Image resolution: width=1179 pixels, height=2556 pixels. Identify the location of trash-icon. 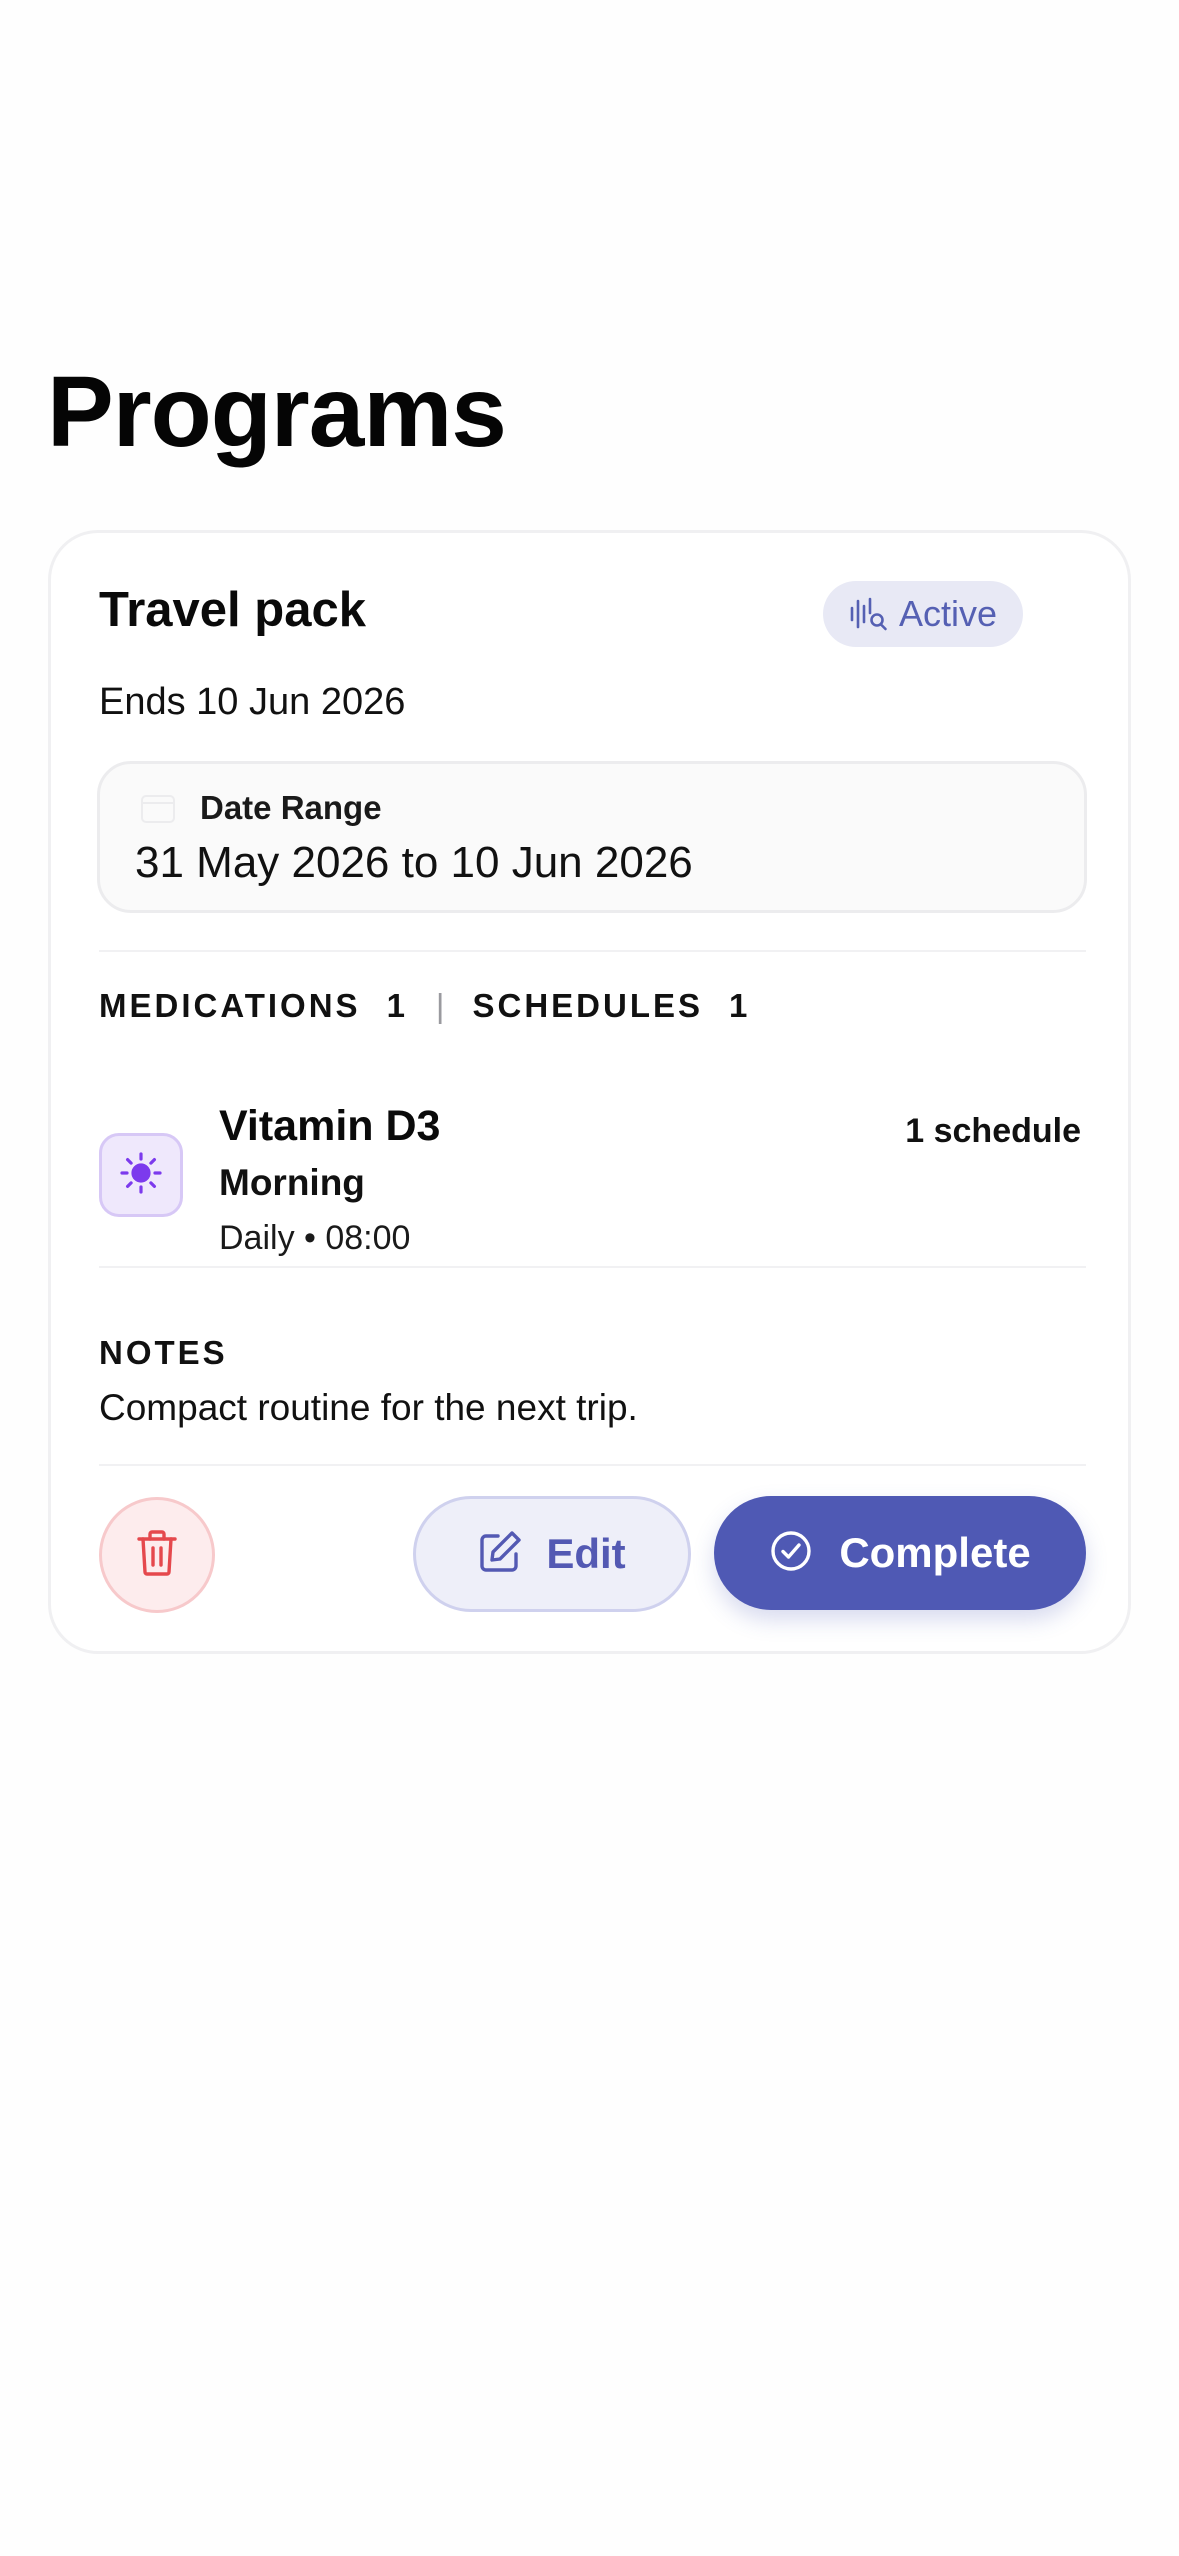
(157, 1555).